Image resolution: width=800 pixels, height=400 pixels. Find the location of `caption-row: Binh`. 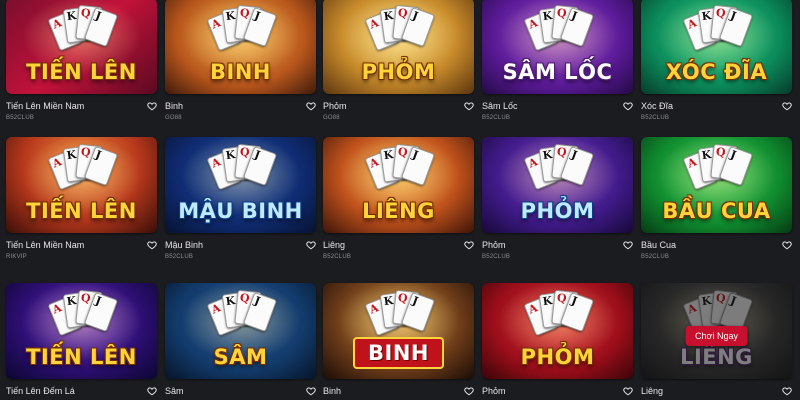

caption-row: Binh is located at coordinates (240, 106).